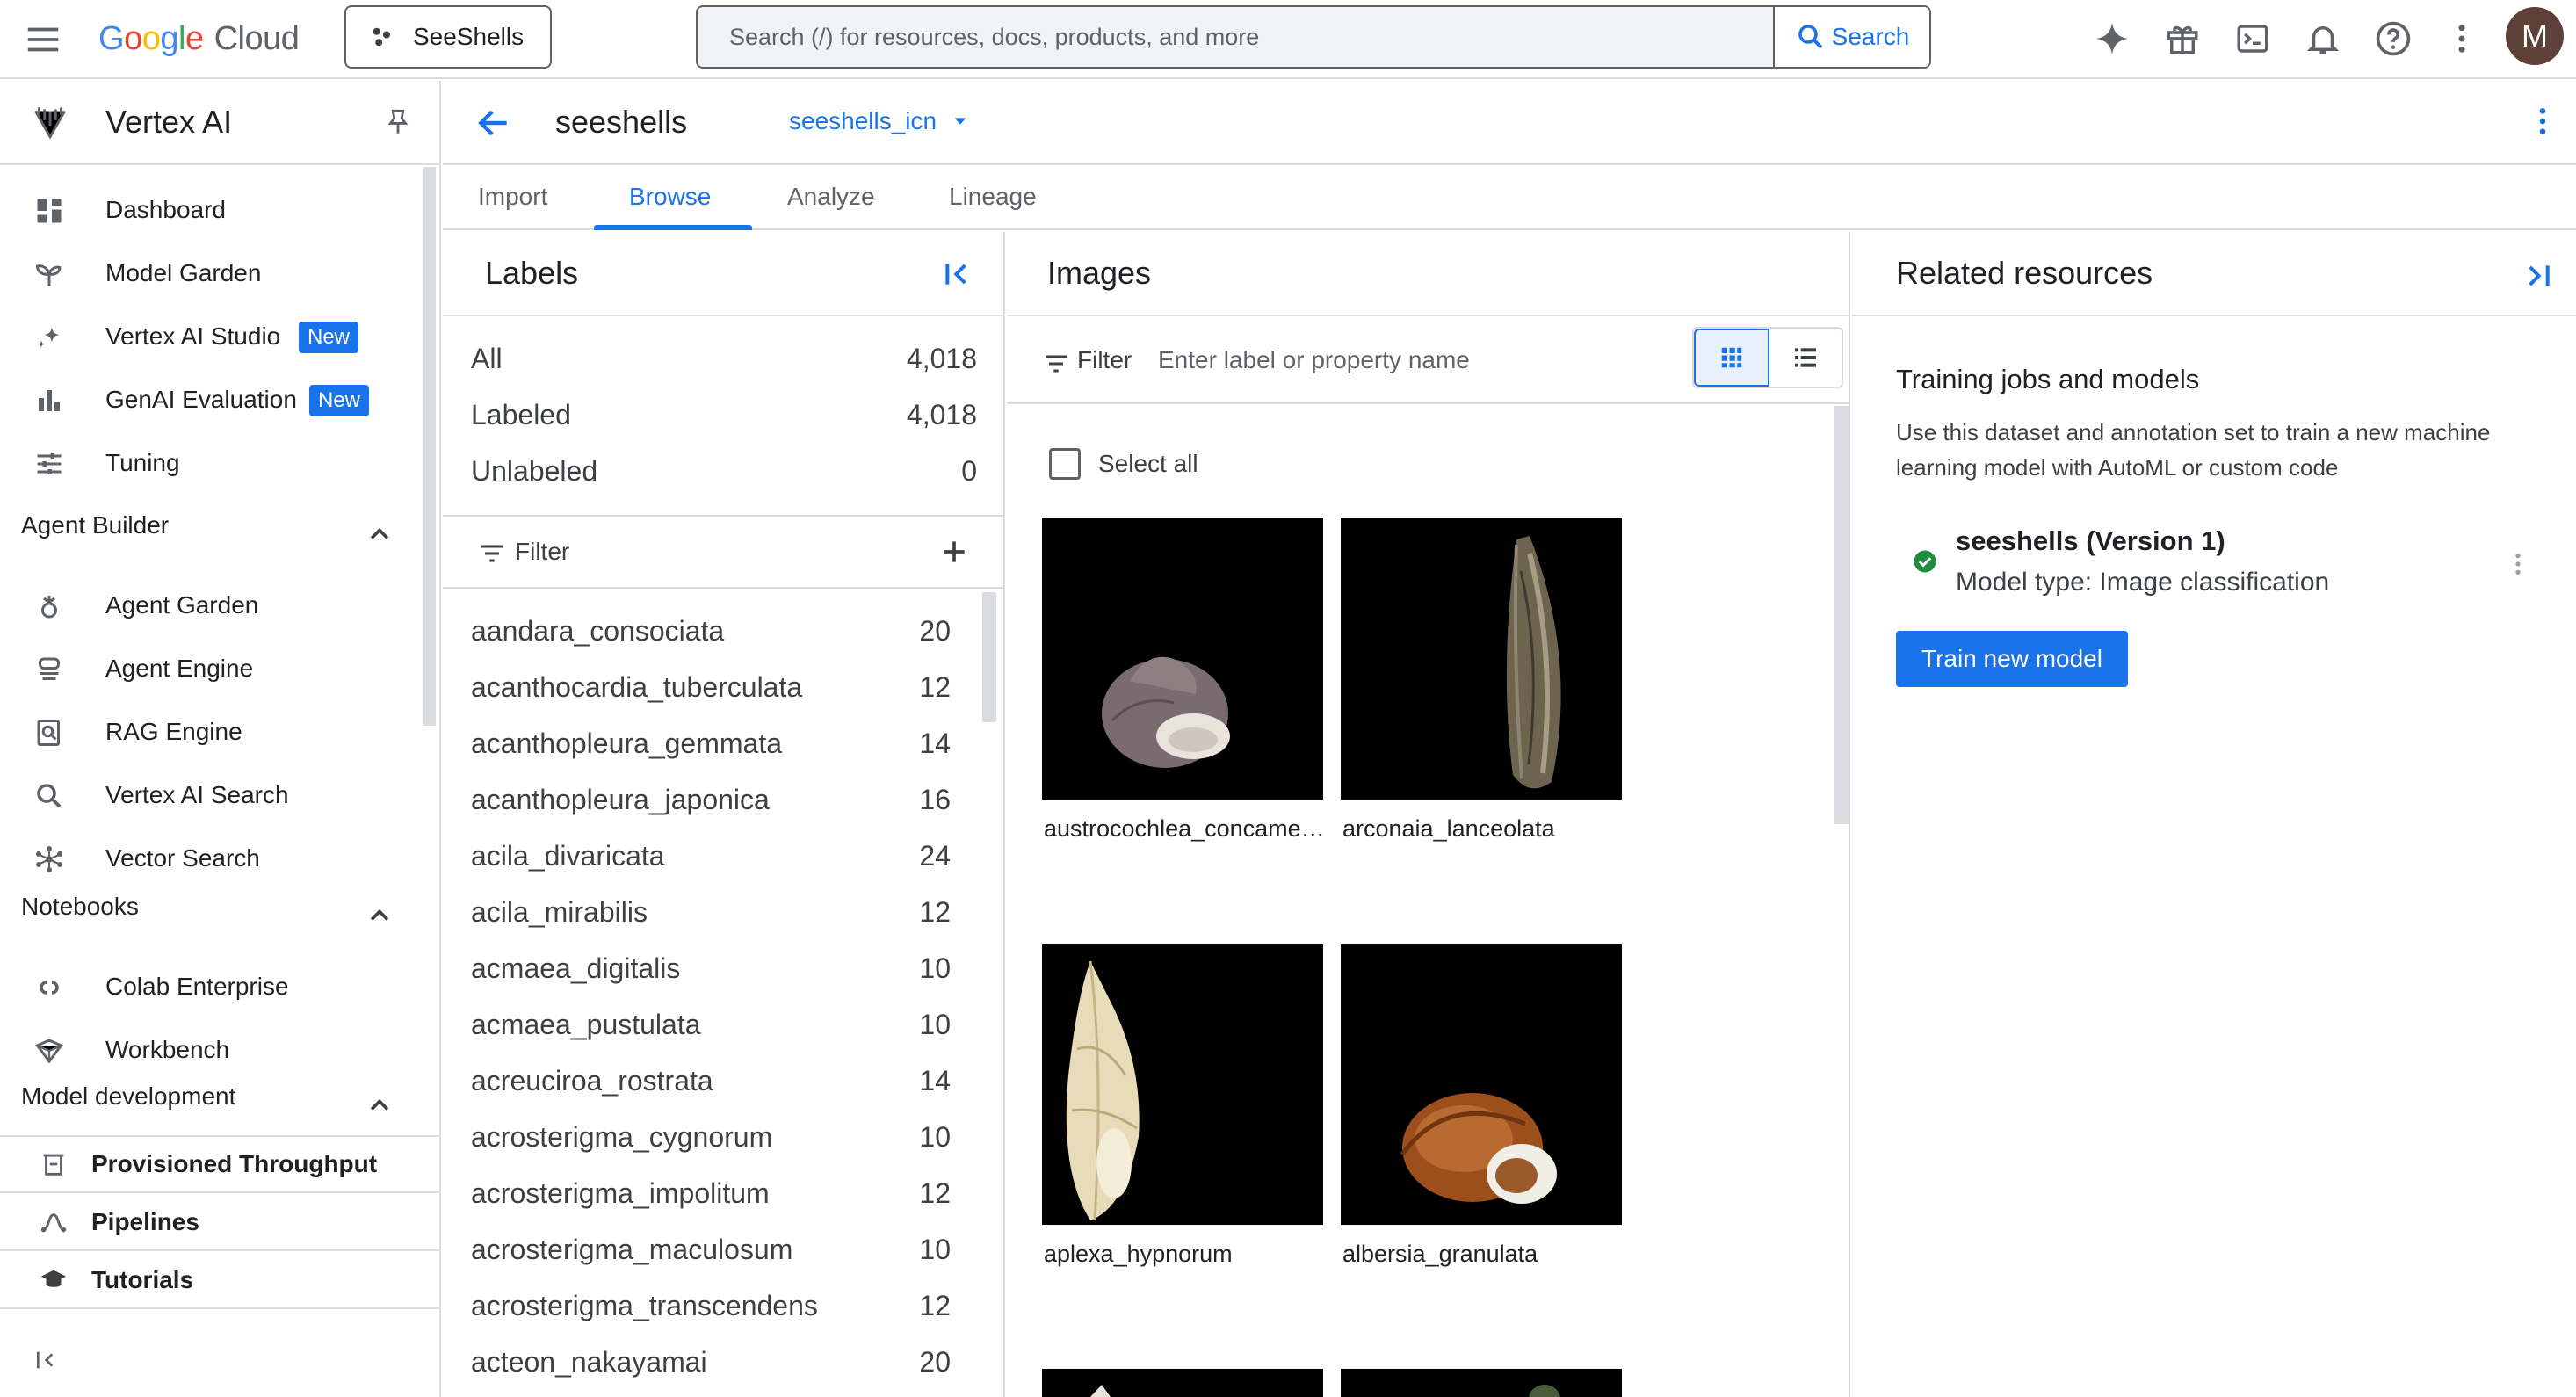  Describe the element at coordinates (211, 859) in the screenshot. I see `sidebar-item-vector-search: Vector Search` at that location.